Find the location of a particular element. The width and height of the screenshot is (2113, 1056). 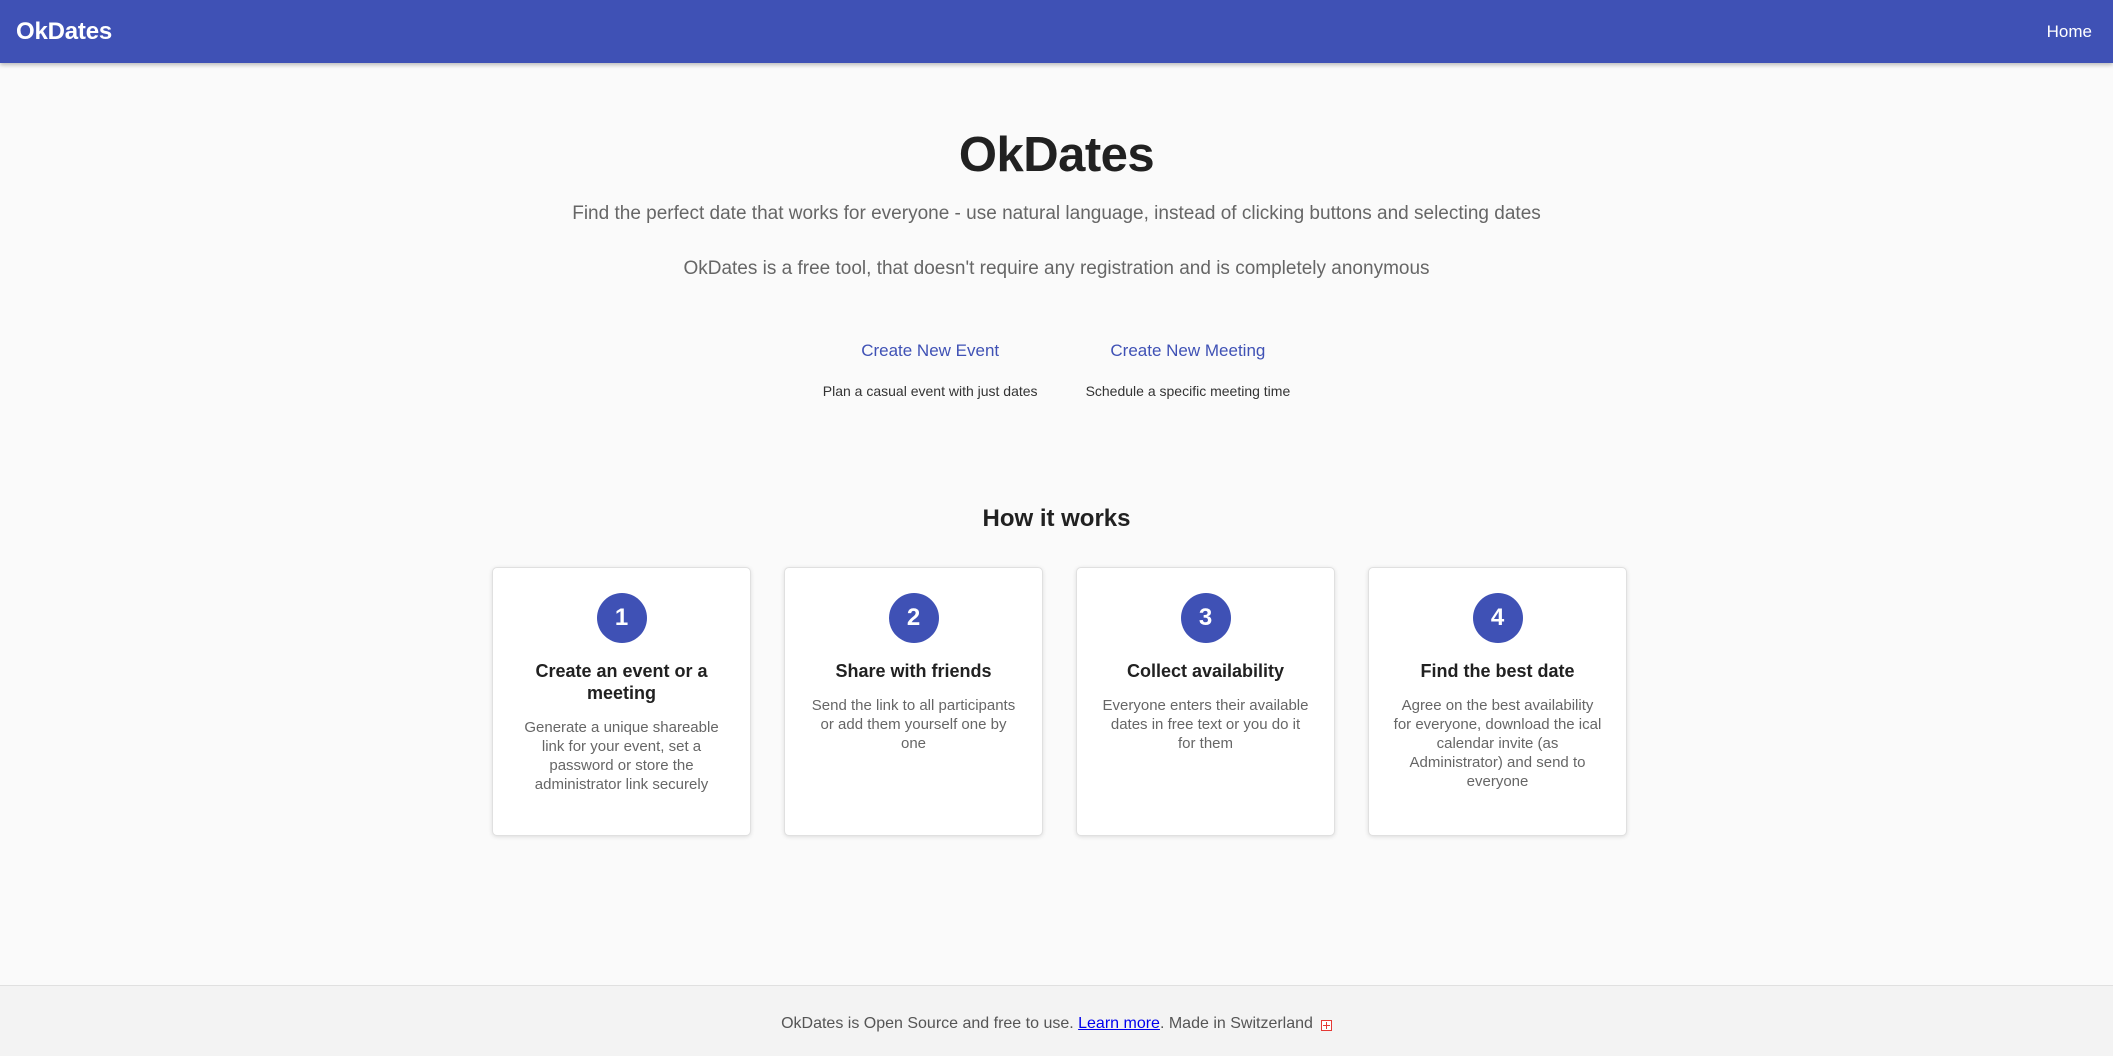

step-title: Share with friends is located at coordinates (913, 671).